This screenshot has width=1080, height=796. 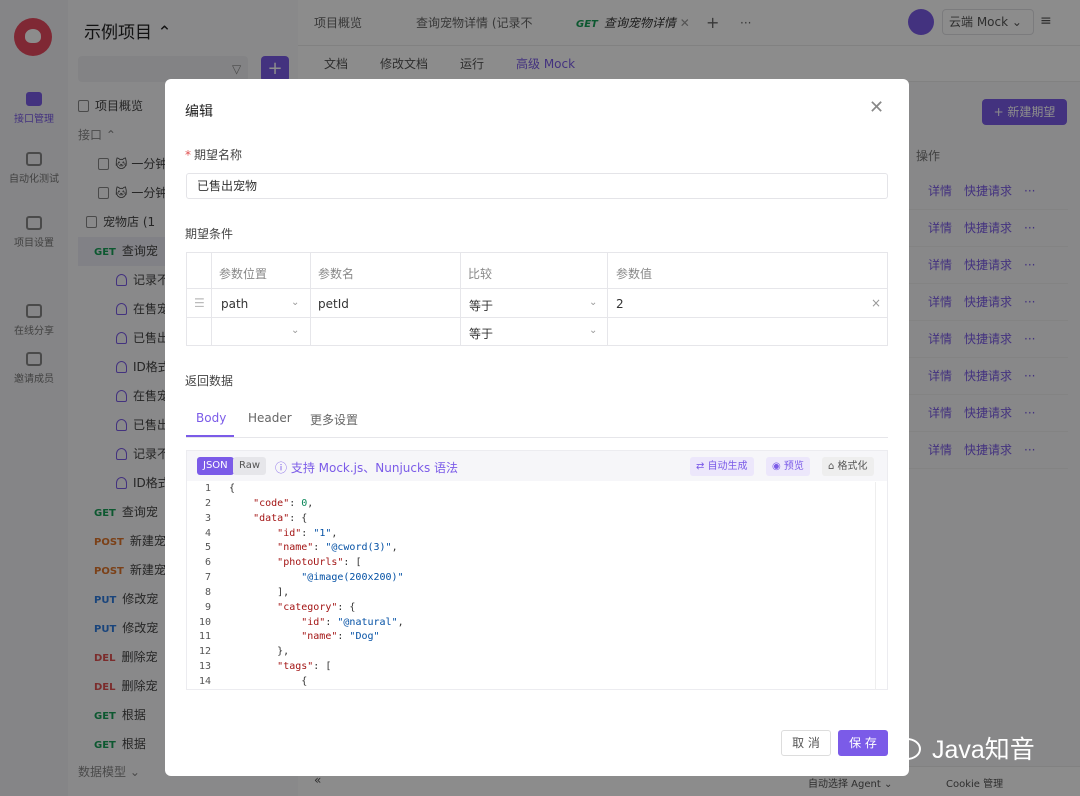 What do you see at coordinates (722, 466) in the screenshot?
I see `auto-generate-button: ⇄ 自动生成` at bounding box center [722, 466].